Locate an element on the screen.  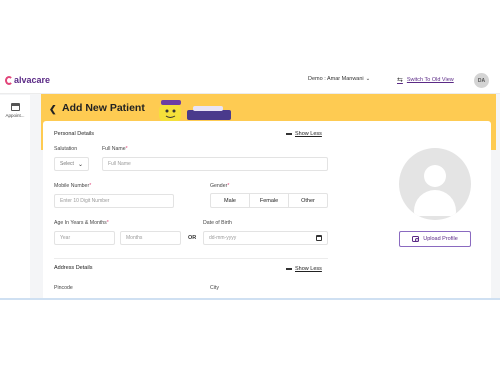
dob-label: Date of Birth is located at coordinates (217, 223).